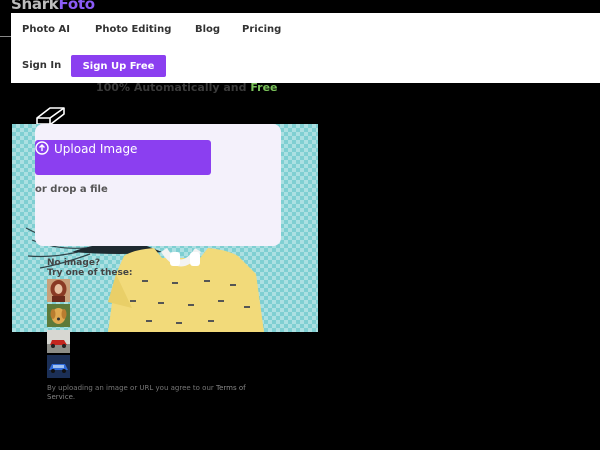 Image resolution: width=600 pixels, height=450 pixels. Describe the element at coordinates (261, 29) in the screenshot. I see `nav-item-pricing: Pricing` at that location.